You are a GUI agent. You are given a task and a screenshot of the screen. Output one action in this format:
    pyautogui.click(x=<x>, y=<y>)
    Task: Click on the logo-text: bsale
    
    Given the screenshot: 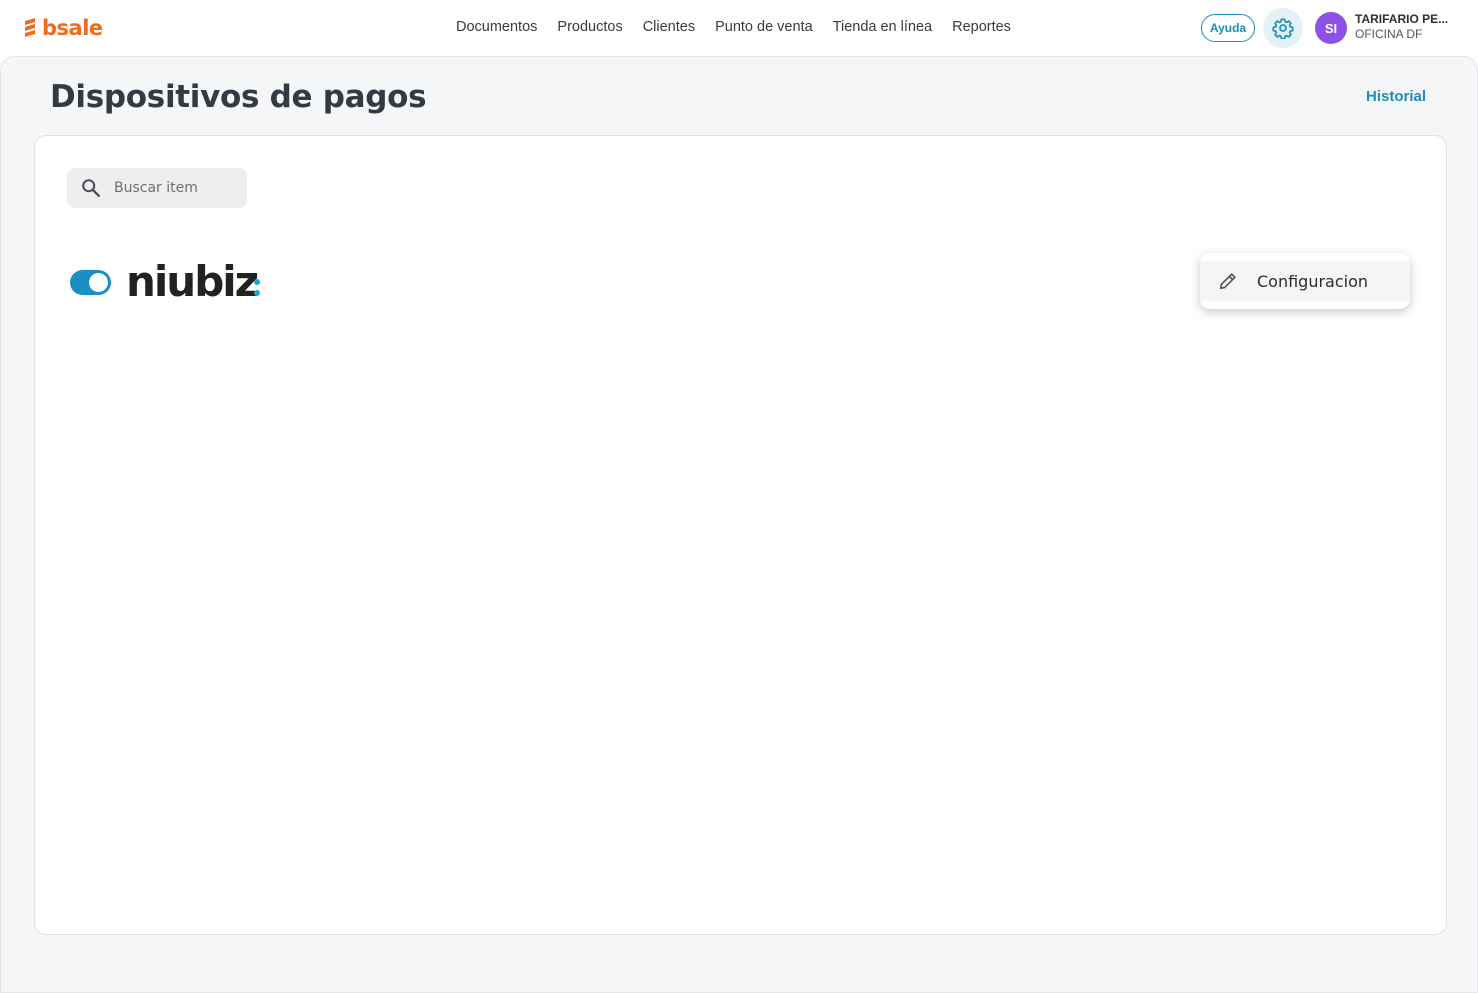 What is the action you would take?
    pyautogui.click(x=72, y=28)
    